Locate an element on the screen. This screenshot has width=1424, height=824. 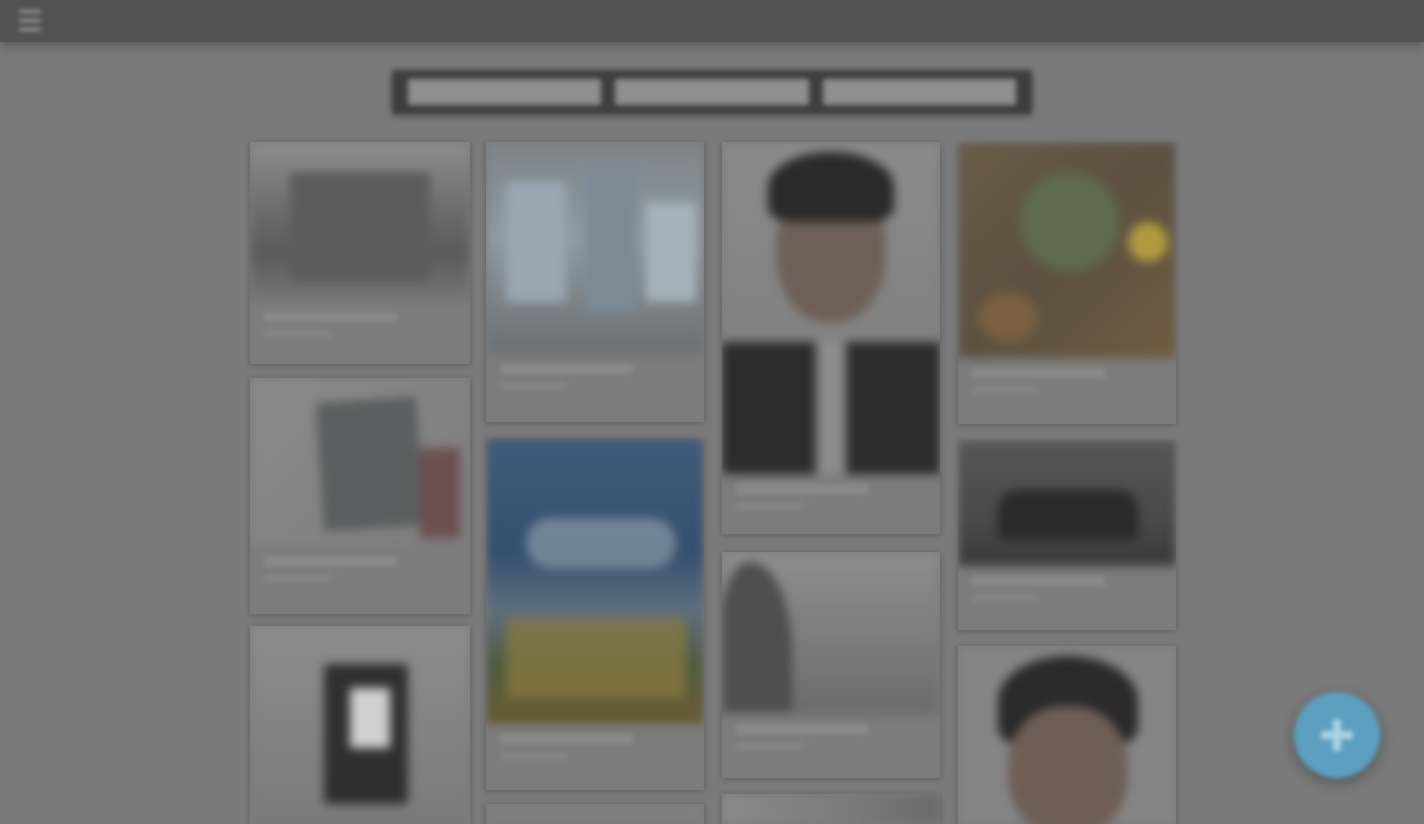
card-portrait-suit is located at coordinates (831, 338).